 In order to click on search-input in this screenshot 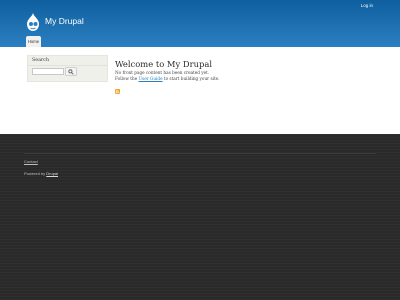, I will do `click(48, 71)`.